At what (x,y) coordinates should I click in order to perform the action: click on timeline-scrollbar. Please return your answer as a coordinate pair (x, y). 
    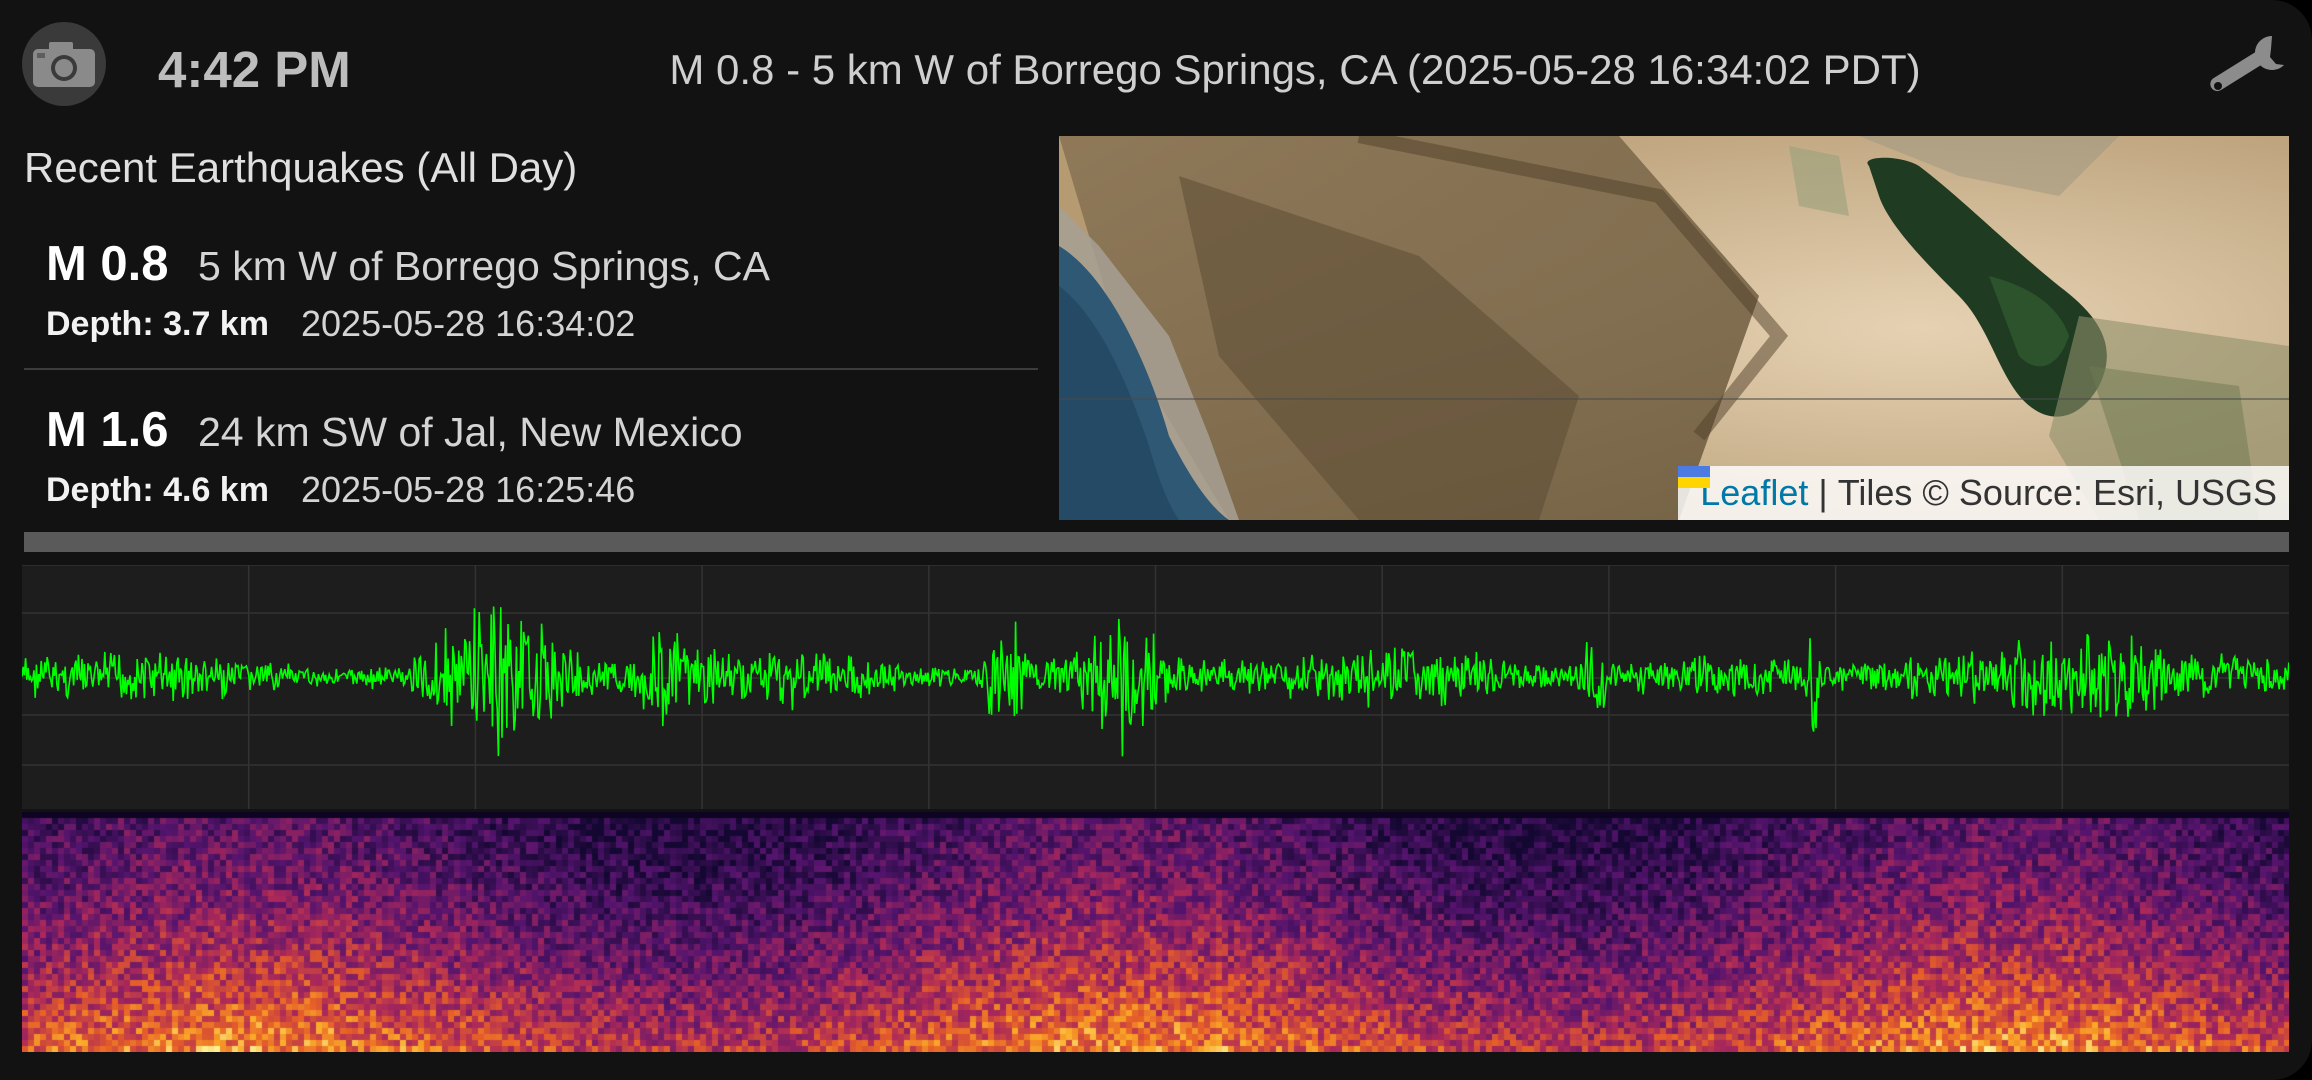
    Looking at the image, I should click on (1156, 542).